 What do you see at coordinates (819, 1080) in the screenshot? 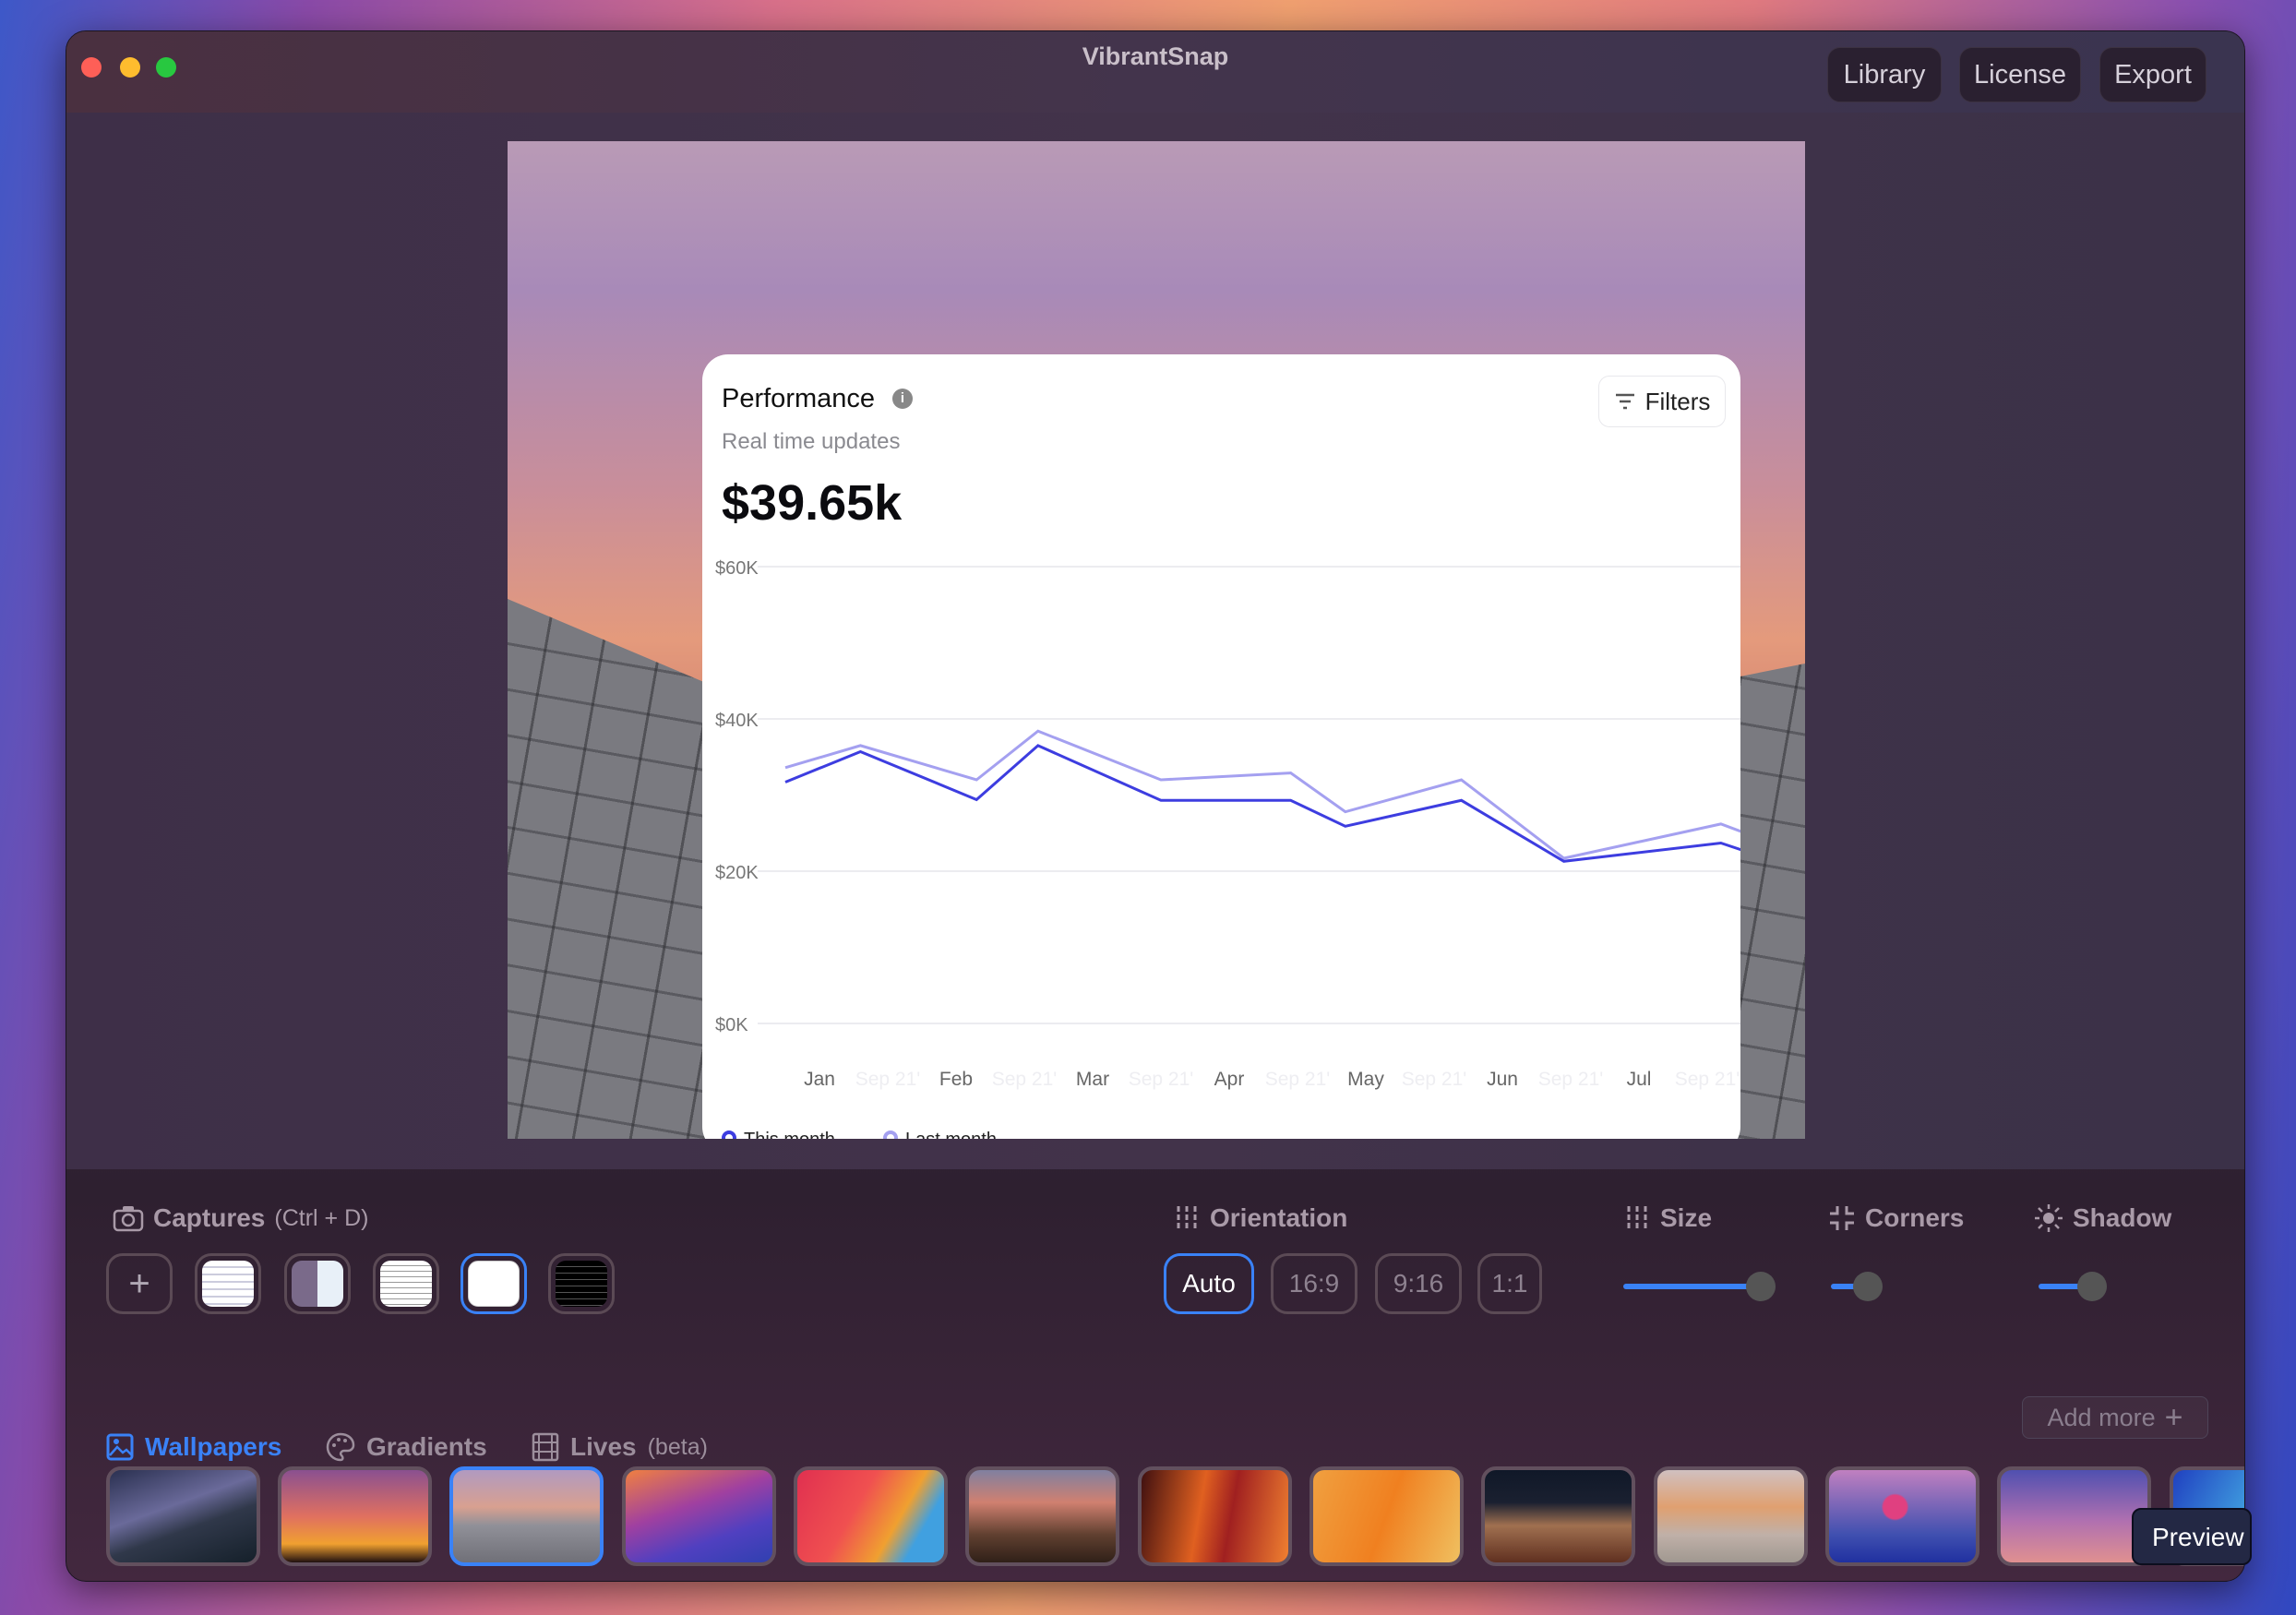
I see `x-tick-label: Jan` at bounding box center [819, 1080].